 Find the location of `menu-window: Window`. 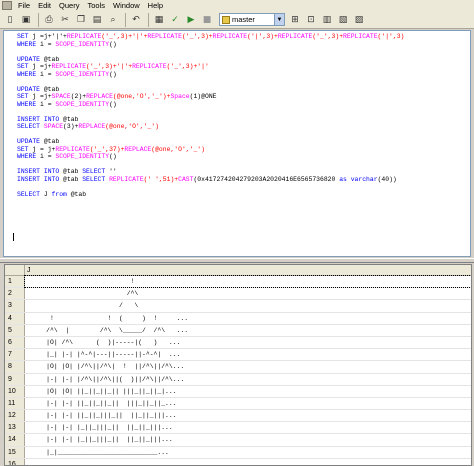

menu-window: Window is located at coordinates (126, 5).